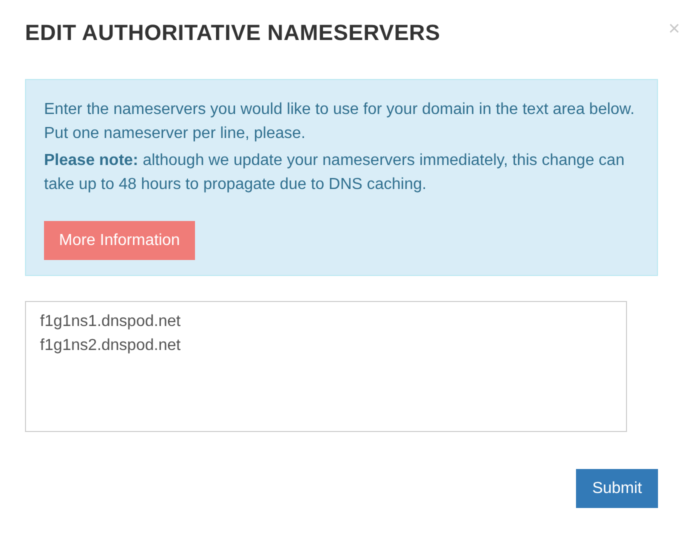 This screenshot has width=693, height=545. I want to click on info-text: Enter the nameservers you would like to use for your domain in the text area below. Put one nameserver per line, please., so click(340, 122).